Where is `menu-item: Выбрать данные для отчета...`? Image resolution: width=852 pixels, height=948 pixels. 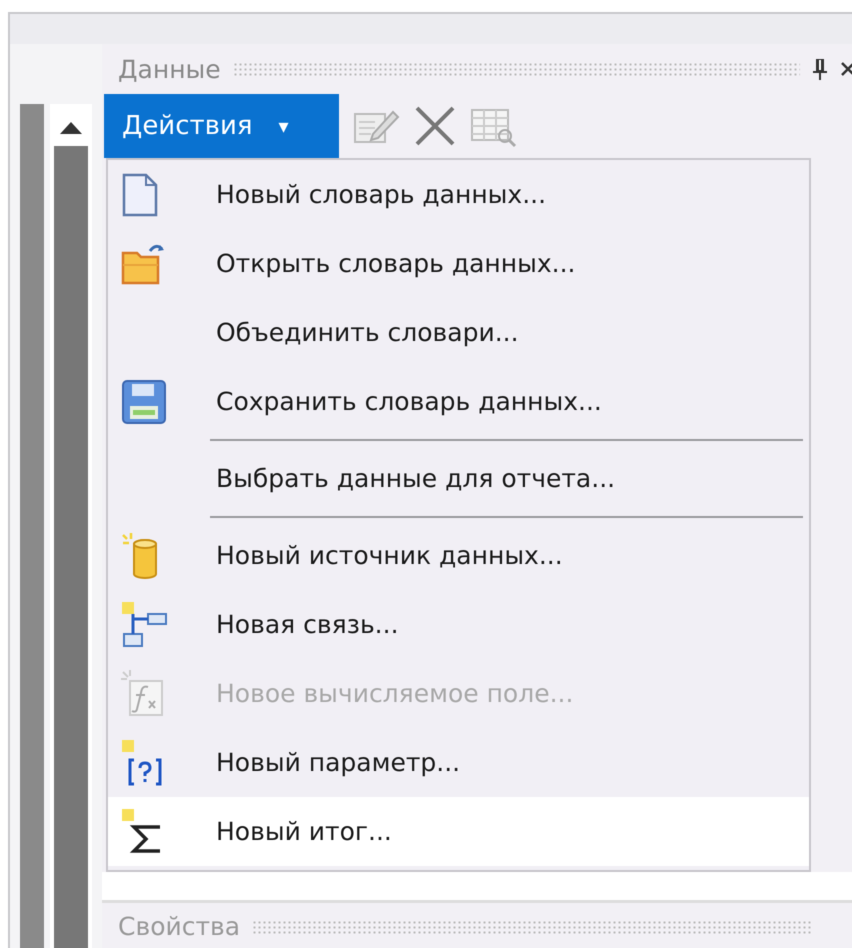
menu-item: Выбрать данные для отчета... is located at coordinates (458, 478).